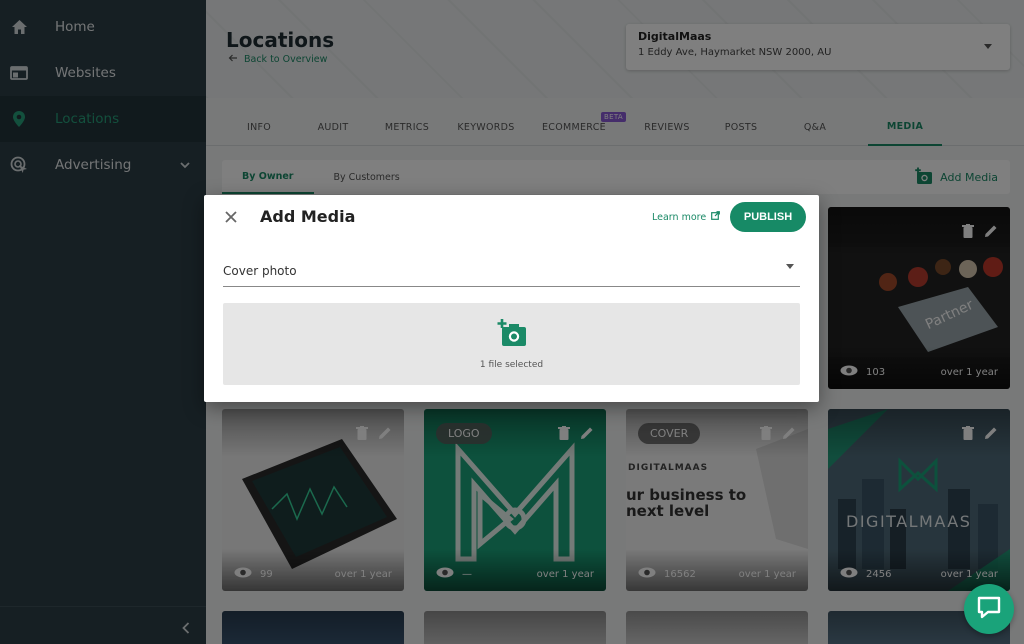 This screenshot has width=1024, height=644. I want to click on publish-button: PUBLISH, so click(768, 217).